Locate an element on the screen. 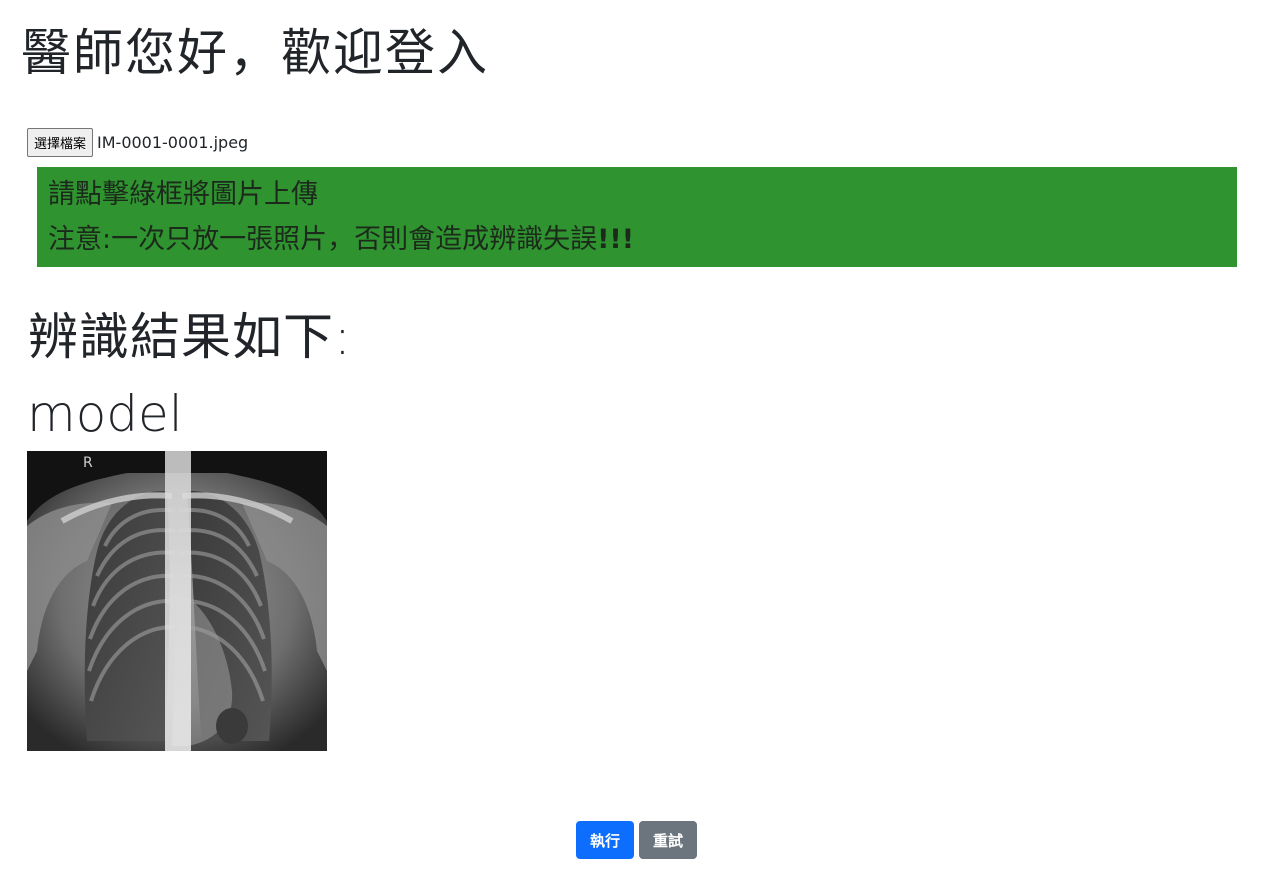 The image size is (1265, 882). chest-xray-graphic: R is located at coordinates (177, 601).